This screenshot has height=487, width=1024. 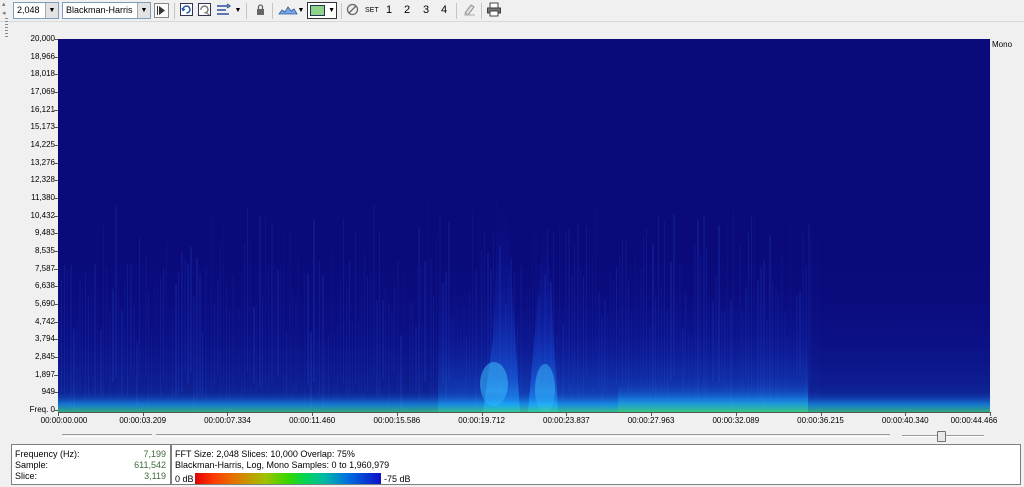 I want to click on frequency-tick-label: 20,000, so click(x=42, y=38).